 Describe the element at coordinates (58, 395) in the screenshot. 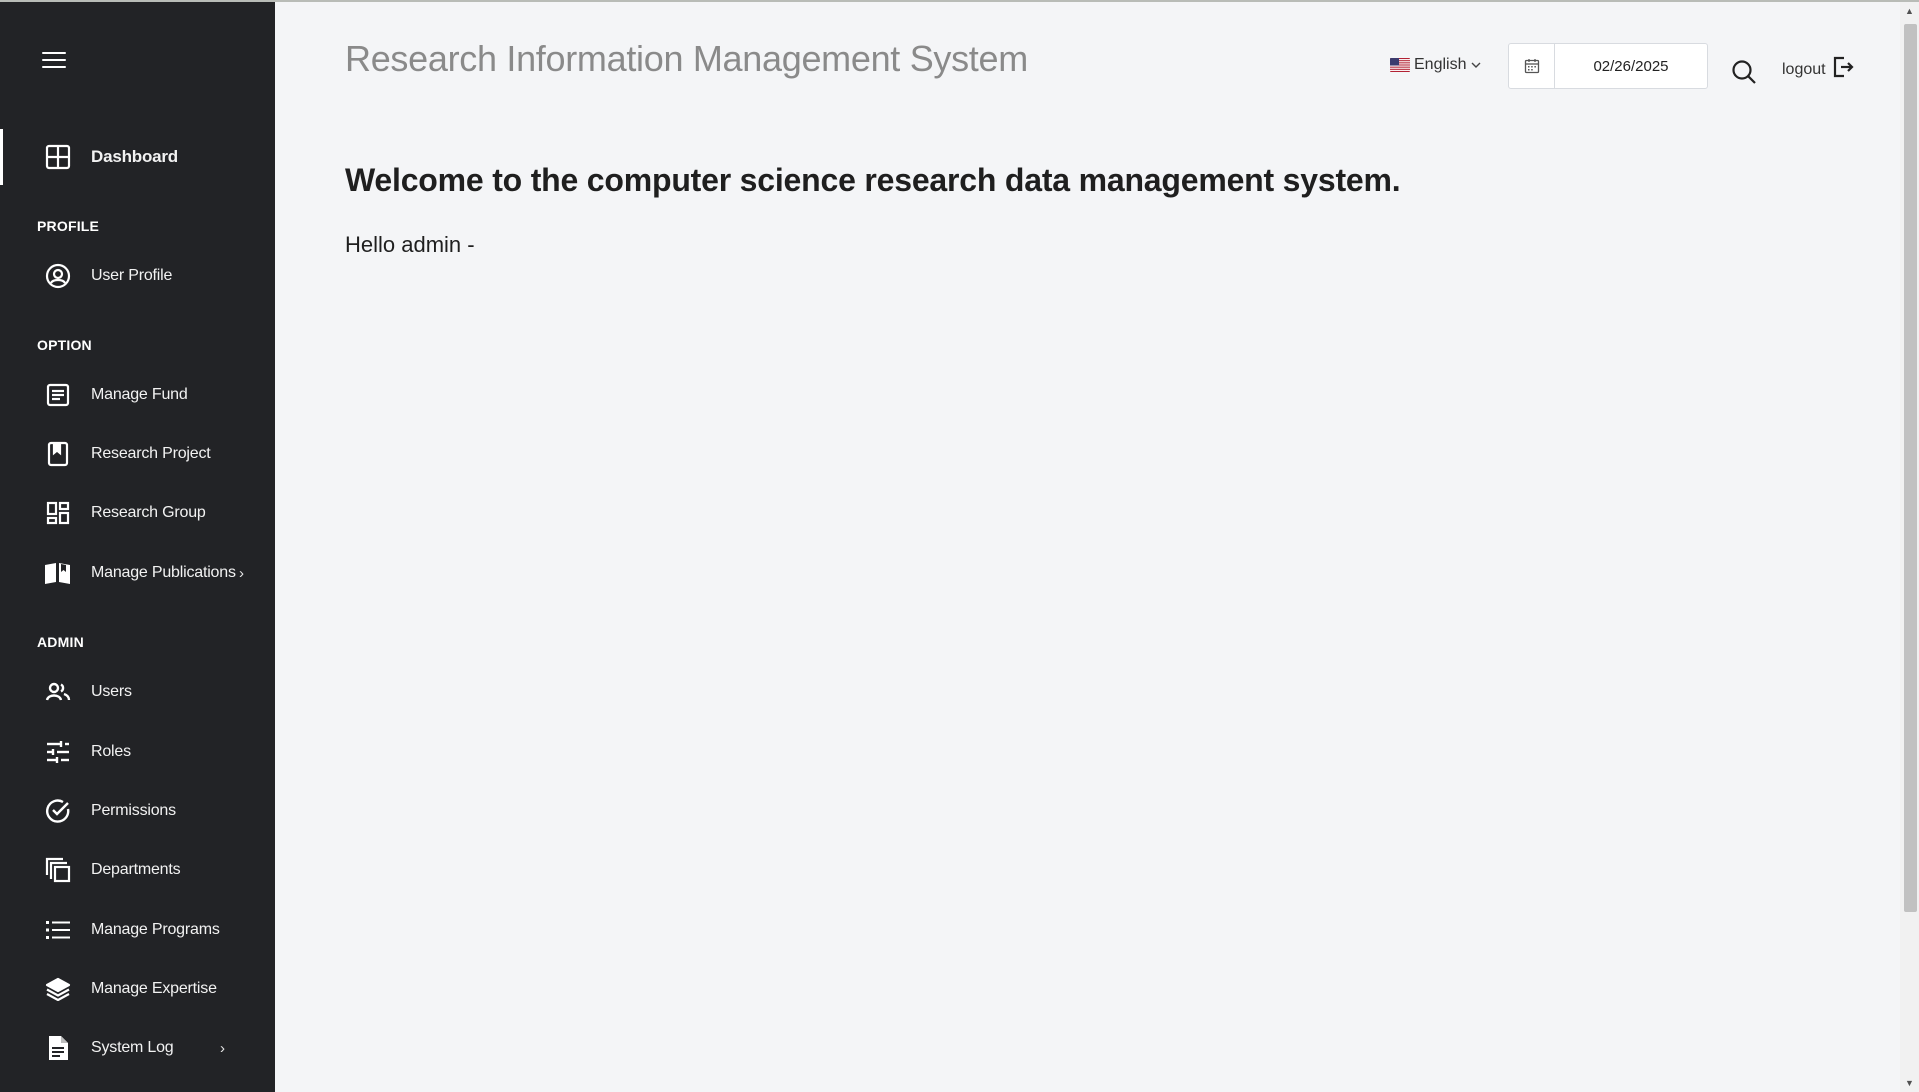

I see `document-list-icon` at that location.